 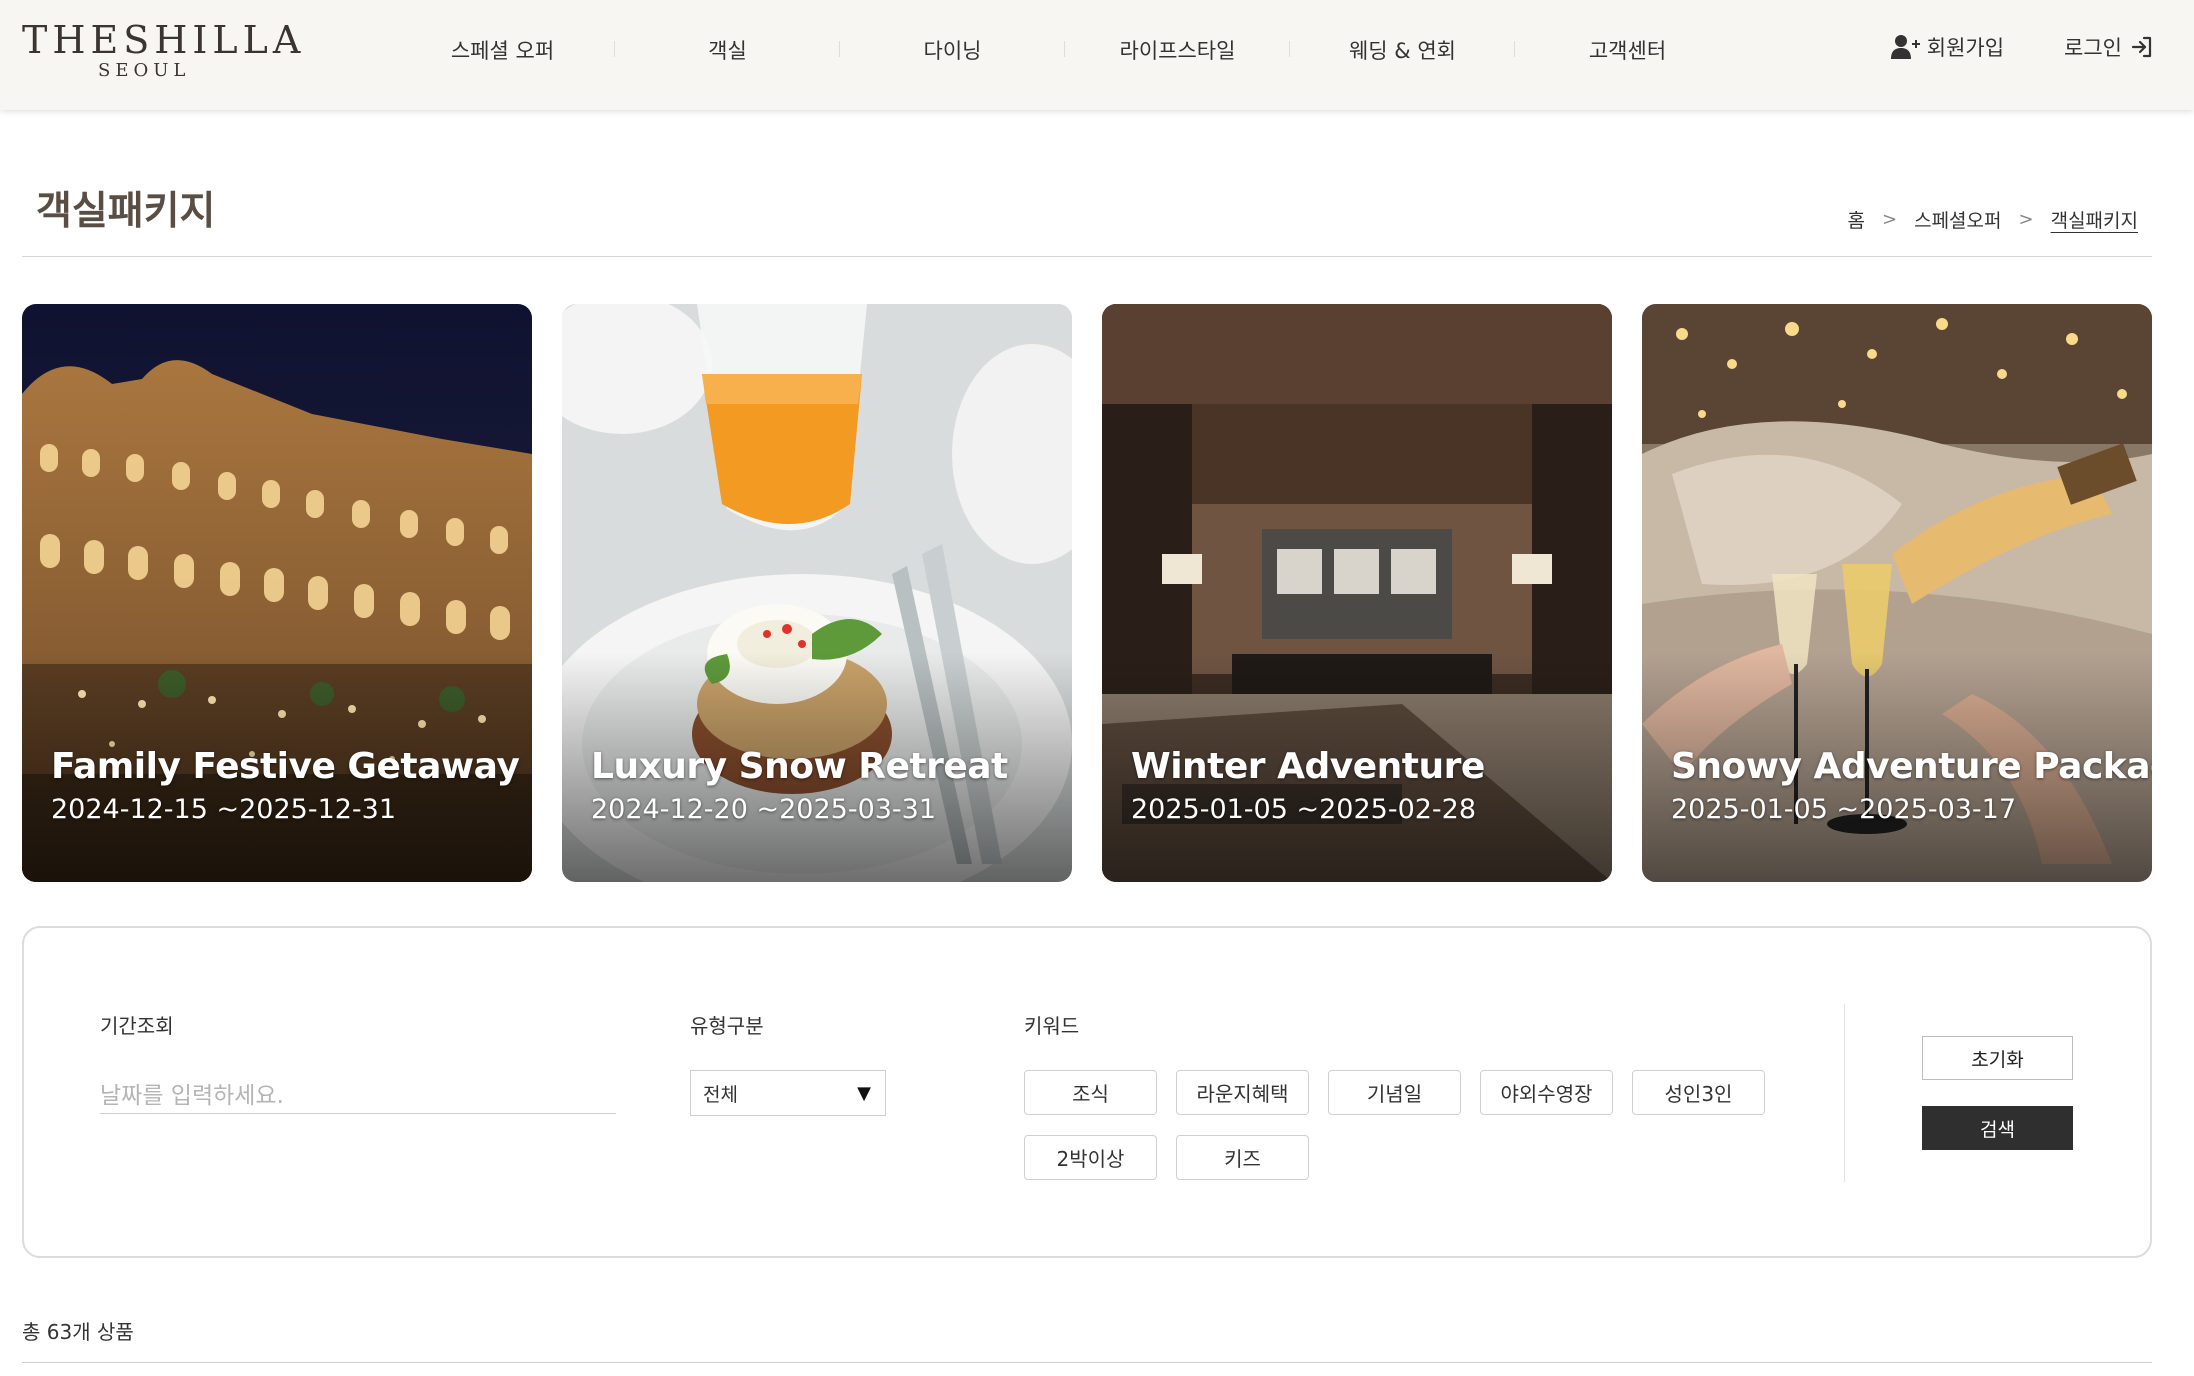 What do you see at coordinates (2094, 219) in the screenshot?
I see `breadcrumb-current: 객실패키지` at bounding box center [2094, 219].